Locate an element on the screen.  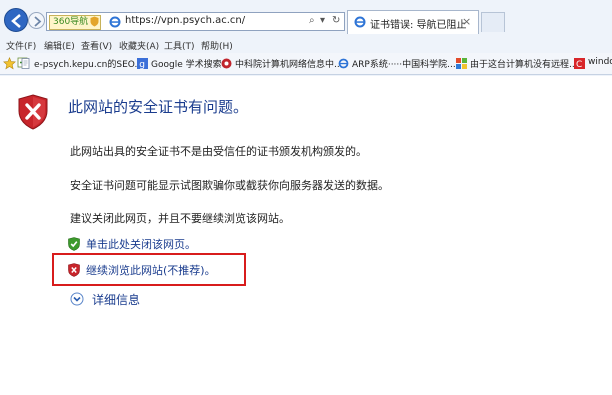
menu-help: 帮助(H) is located at coordinates (217, 45).